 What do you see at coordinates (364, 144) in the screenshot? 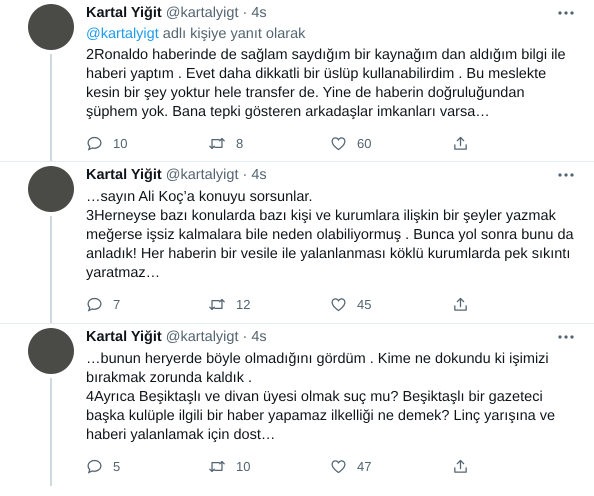
I see `like-count: 60` at bounding box center [364, 144].